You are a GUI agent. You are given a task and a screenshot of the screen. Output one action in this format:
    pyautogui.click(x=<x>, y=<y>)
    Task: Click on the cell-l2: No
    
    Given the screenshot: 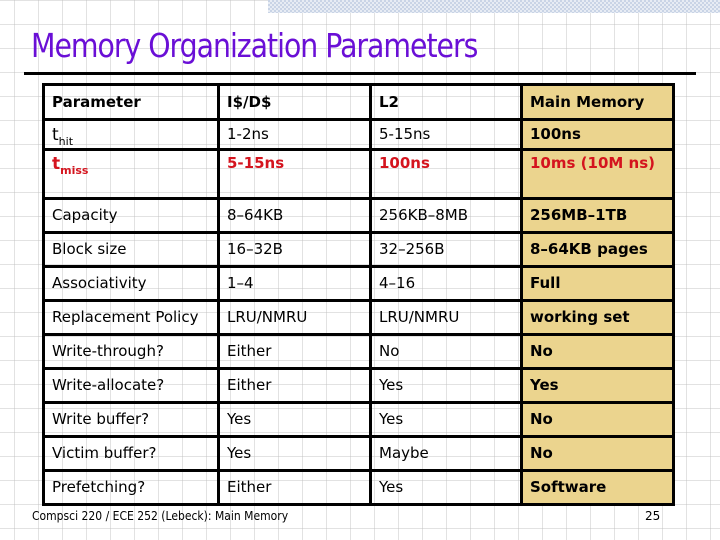 What is the action you would take?
    pyautogui.click(x=446, y=351)
    